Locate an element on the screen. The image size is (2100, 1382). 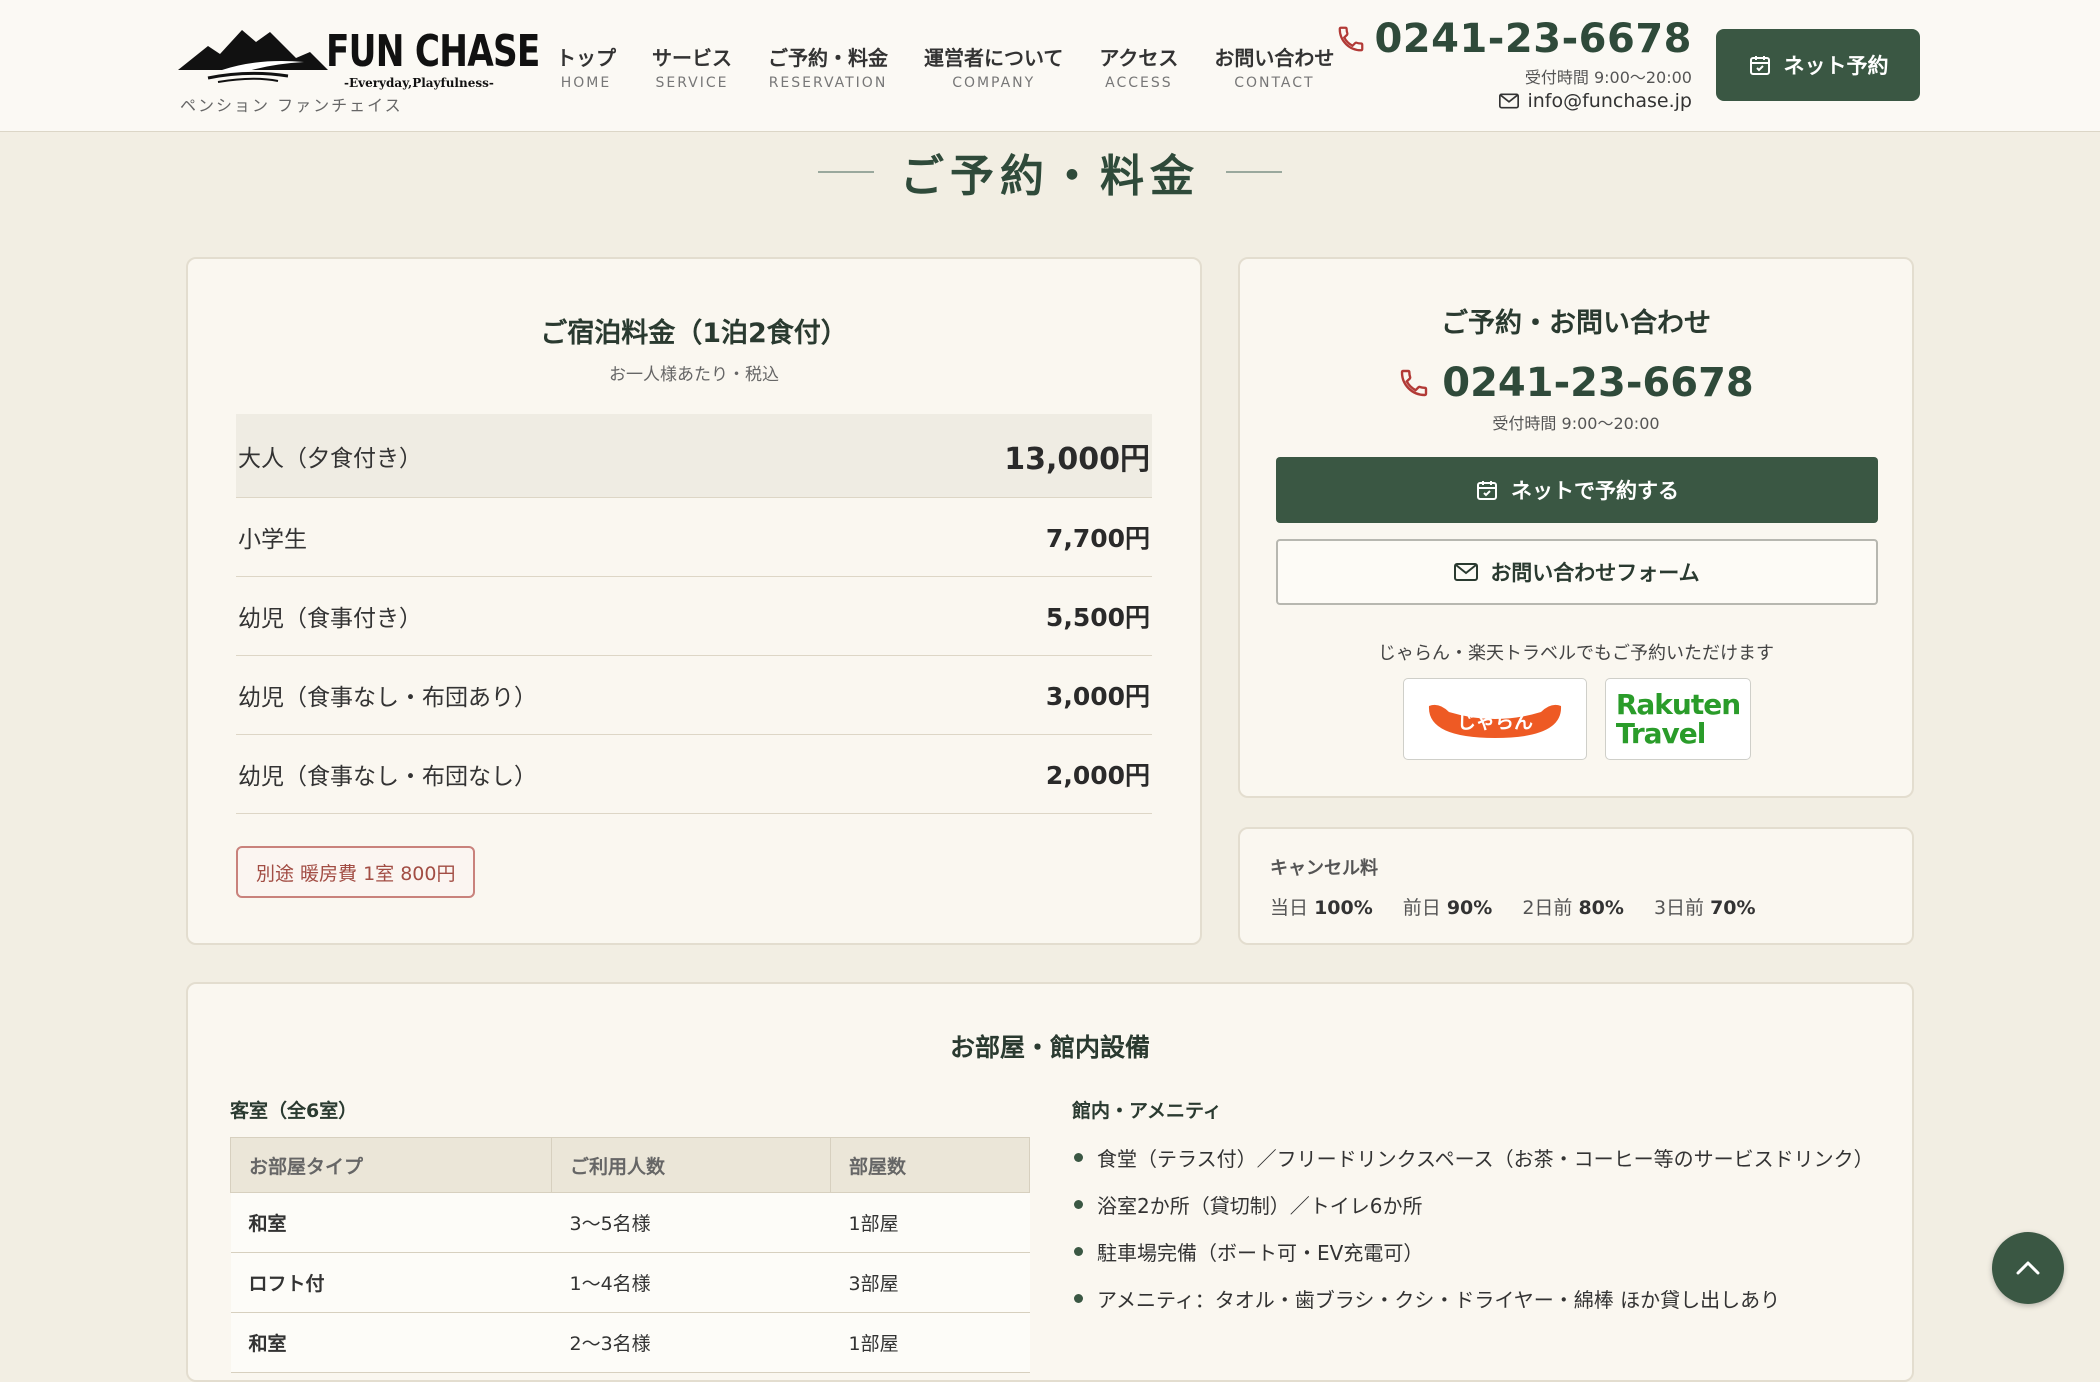
cancel-item: 3日前 70% is located at coordinates (1704, 908).